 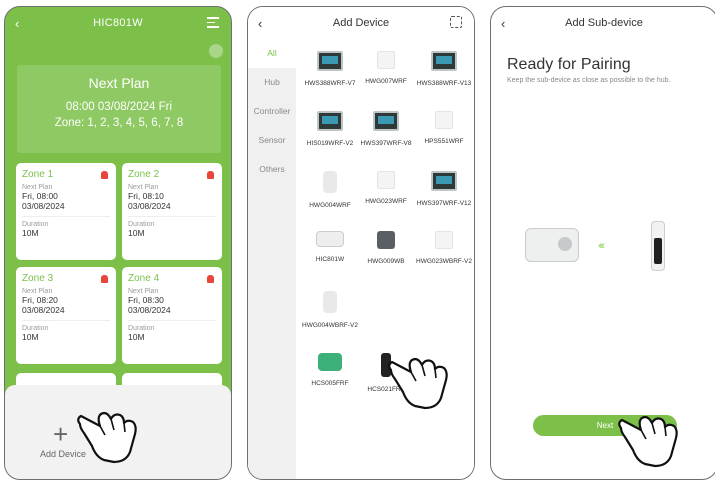 I want to click on category-others: Others, so click(x=272, y=169).